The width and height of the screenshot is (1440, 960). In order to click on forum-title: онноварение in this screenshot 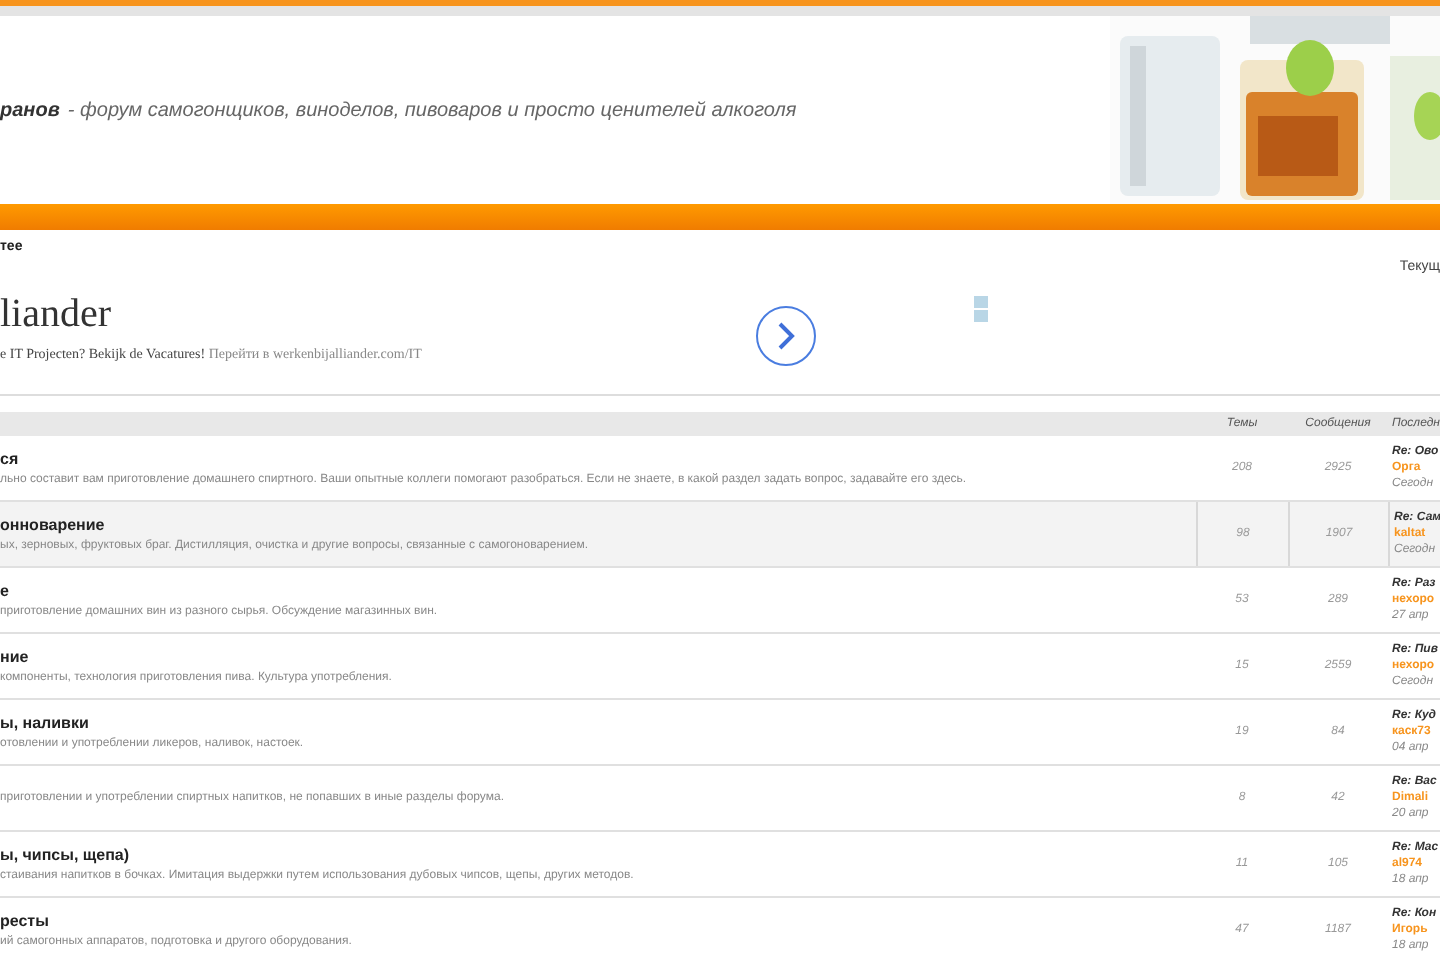, I will do `click(52, 525)`.